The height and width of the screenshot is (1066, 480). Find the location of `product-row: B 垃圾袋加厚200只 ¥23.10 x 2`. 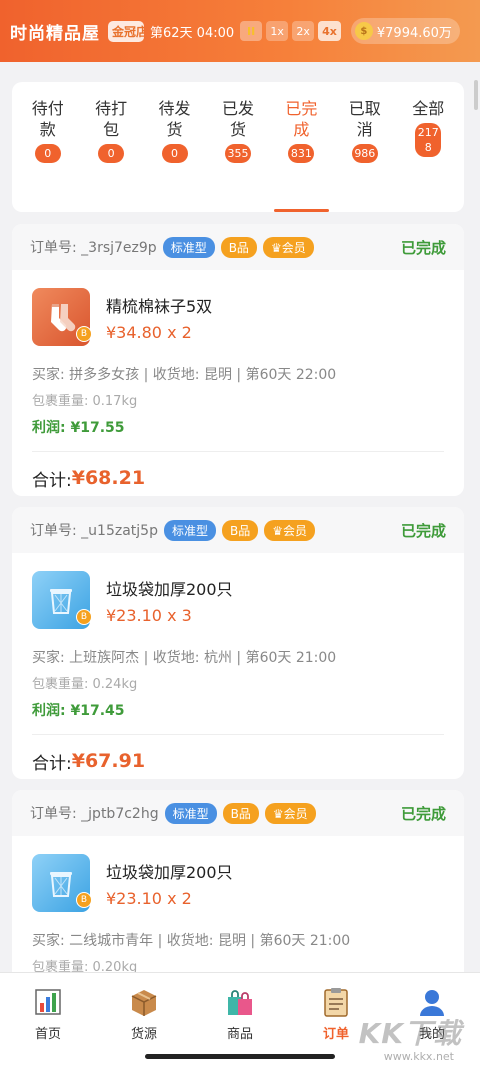

product-row: B 垃圾袋加厚200只 ¥23.10 x 2 is located at coordinates (238, 883).